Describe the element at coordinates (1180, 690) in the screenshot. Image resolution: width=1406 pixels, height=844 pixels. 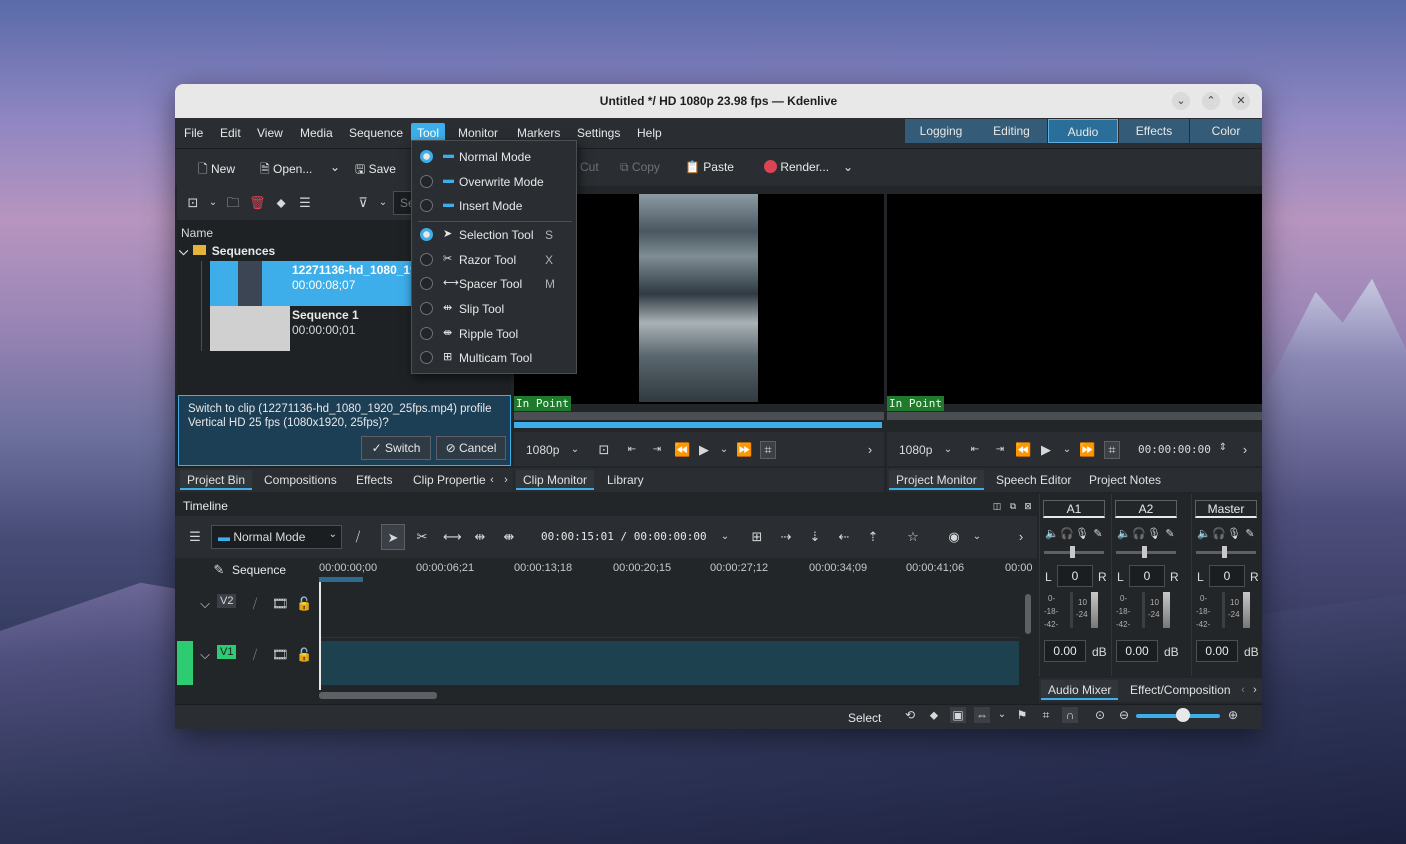
I see `tab-effect-composition: Effect/Composition` at that location.